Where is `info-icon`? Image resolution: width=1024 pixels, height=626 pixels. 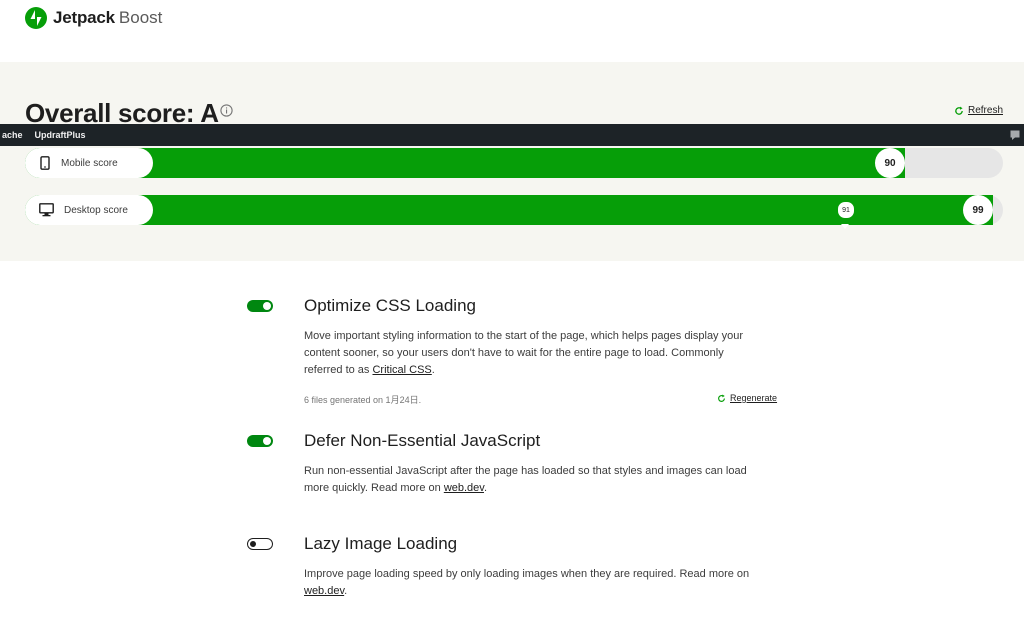
info-icon is located at coordinates (226, 110).